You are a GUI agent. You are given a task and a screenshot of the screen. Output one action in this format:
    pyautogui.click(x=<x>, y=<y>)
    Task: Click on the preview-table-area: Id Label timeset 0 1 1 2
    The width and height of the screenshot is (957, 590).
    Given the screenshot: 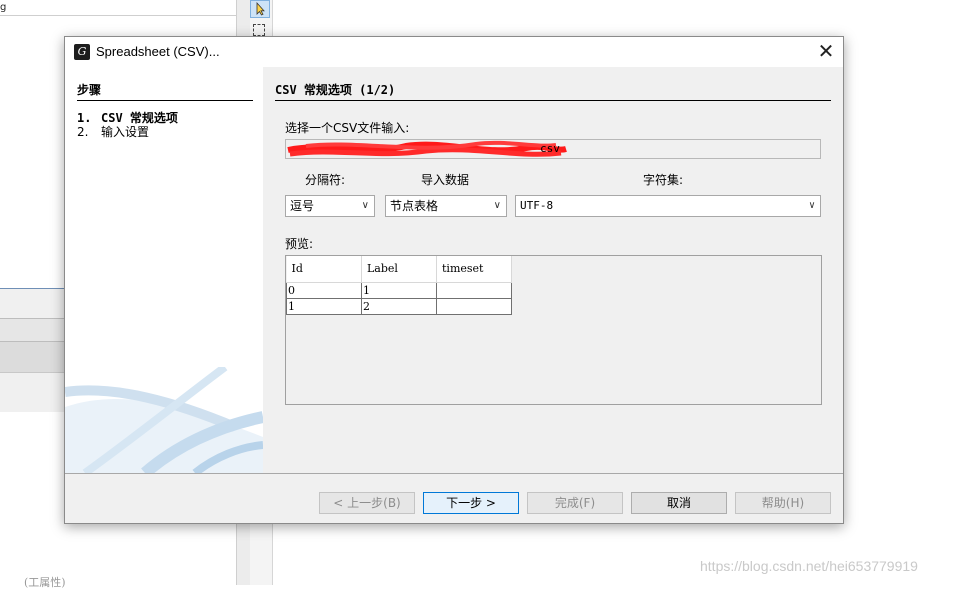 What is the action you would take?
    pyautogui.click(x=553, y=330)
    